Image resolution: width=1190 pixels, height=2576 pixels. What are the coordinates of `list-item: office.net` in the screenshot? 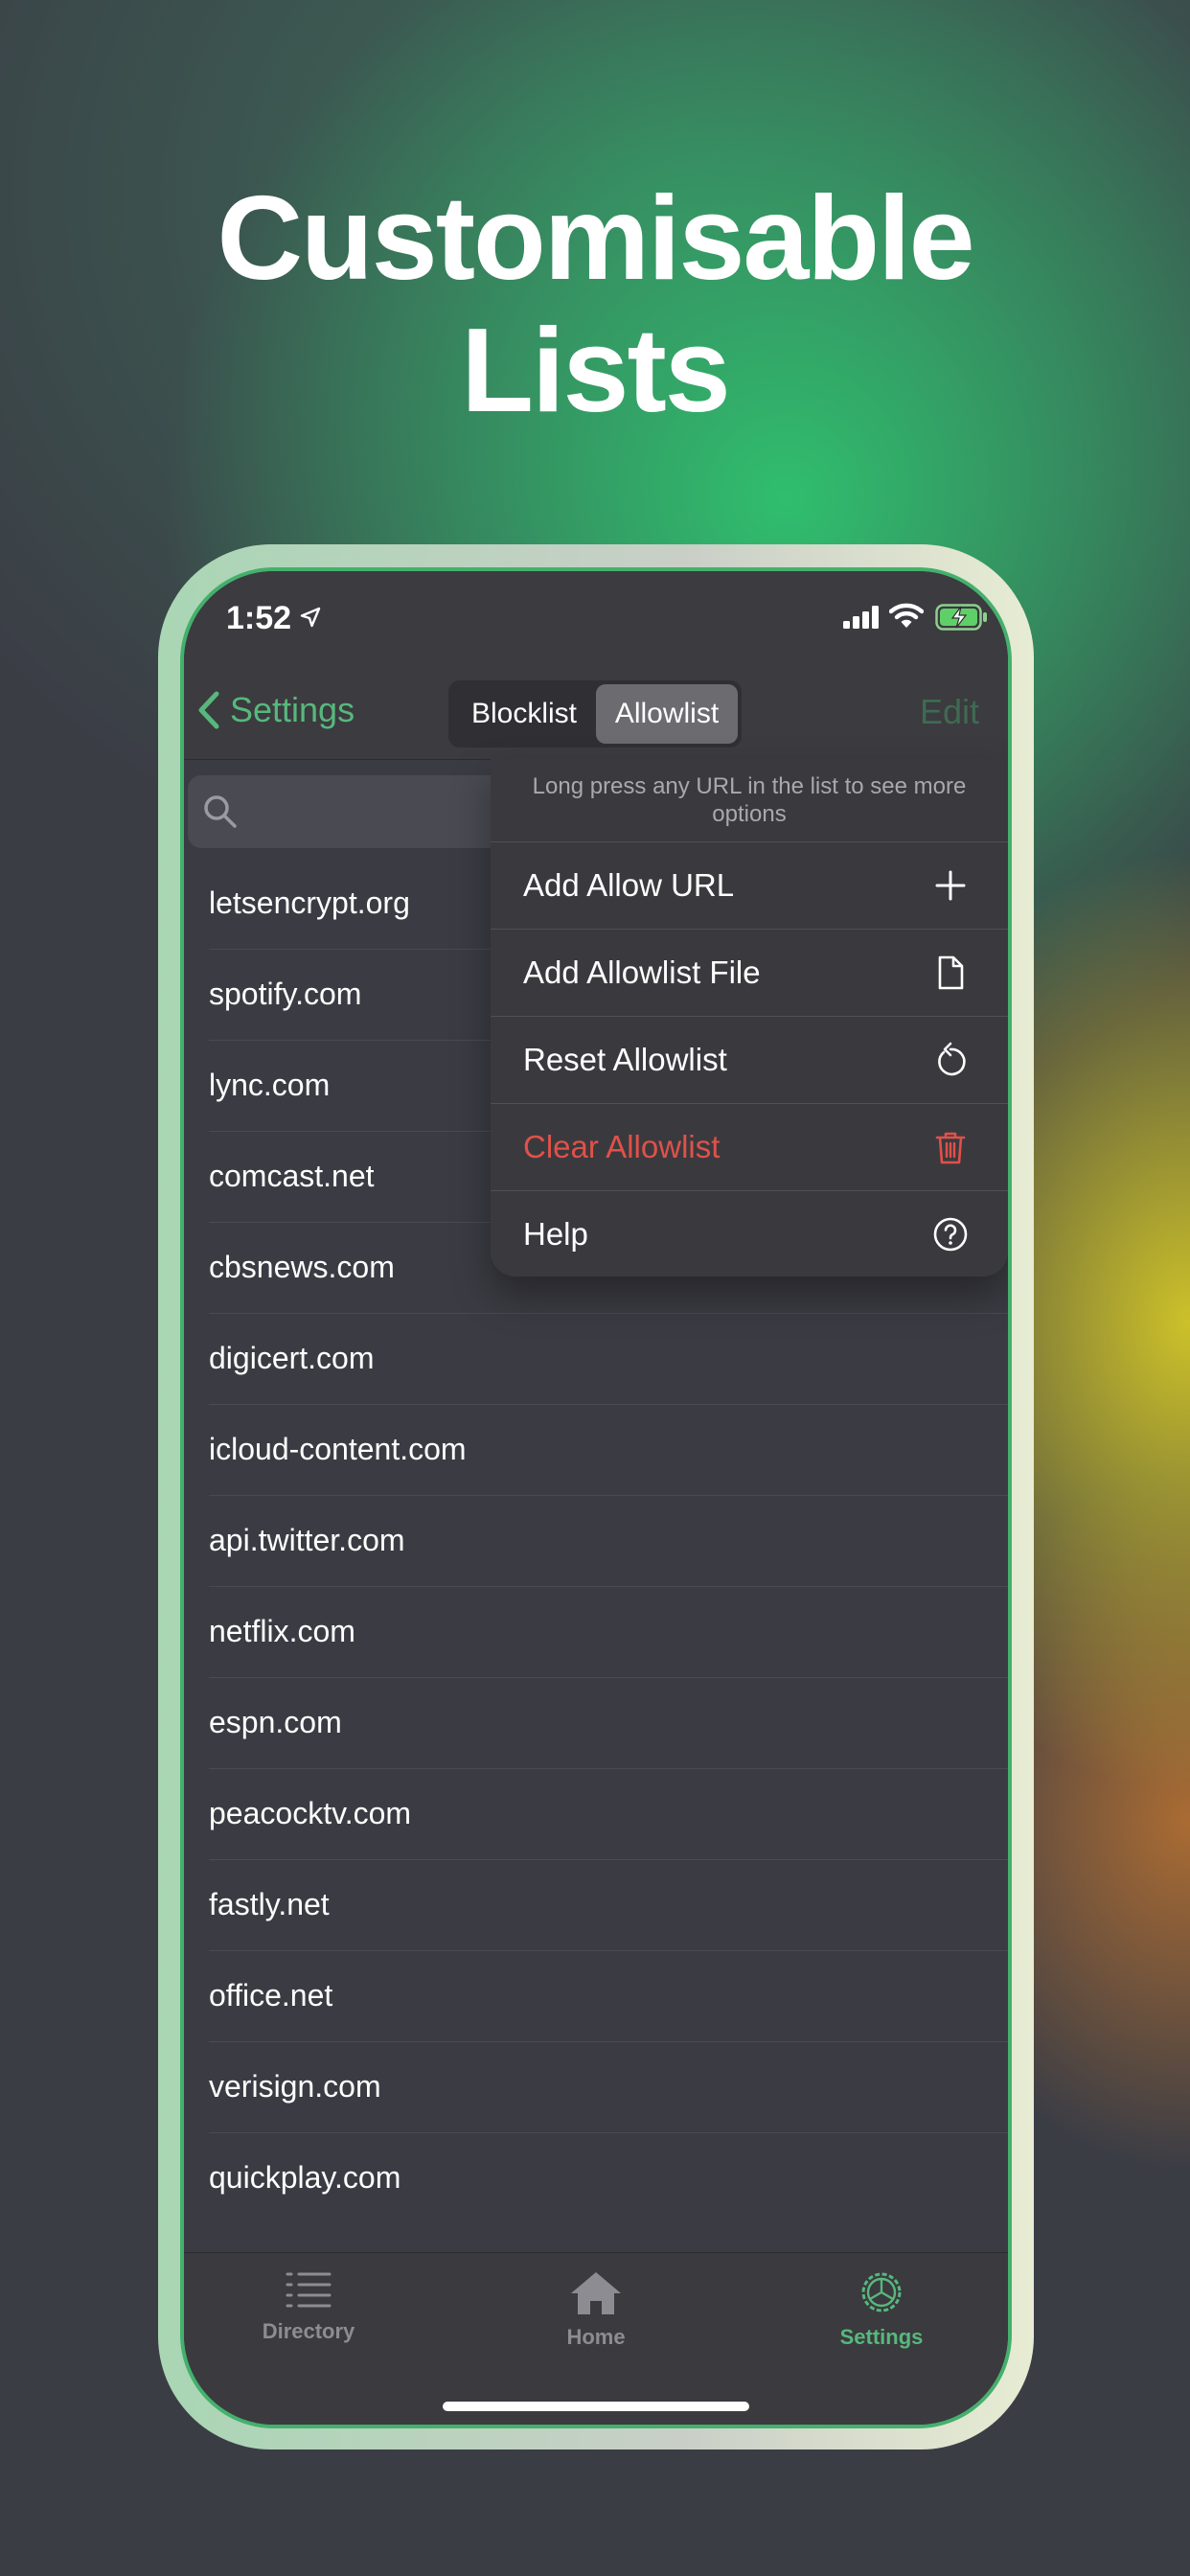 It's located at (596, 1997).